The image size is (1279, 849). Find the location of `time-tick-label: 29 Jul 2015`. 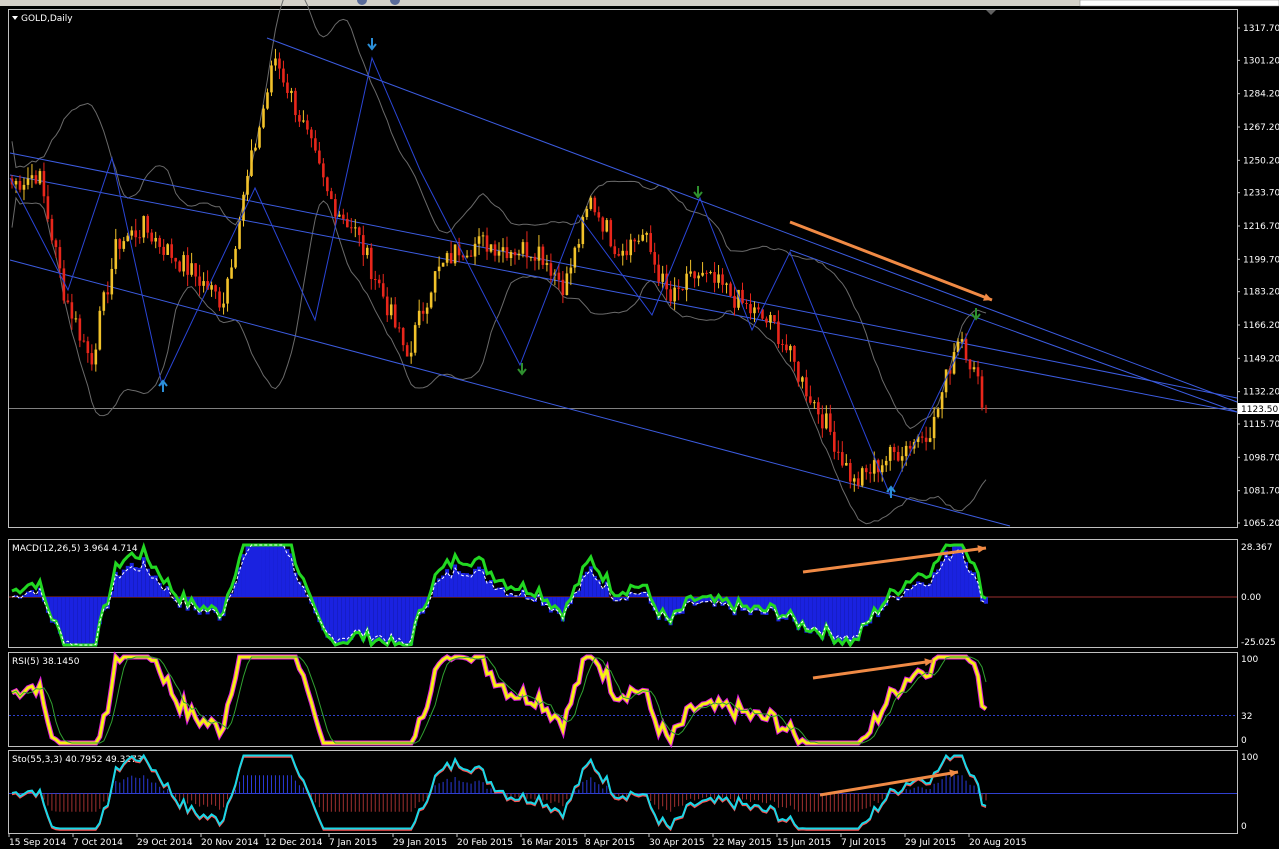

time-tick-label: 29 Jul 2015 is located at coordinates (930, 843).